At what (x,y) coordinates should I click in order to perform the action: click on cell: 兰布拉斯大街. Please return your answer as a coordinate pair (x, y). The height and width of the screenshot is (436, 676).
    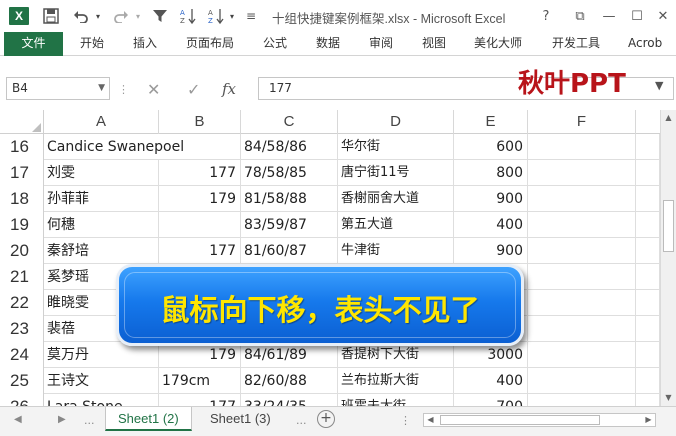
    Looking at the image, I should click on (396, 381).